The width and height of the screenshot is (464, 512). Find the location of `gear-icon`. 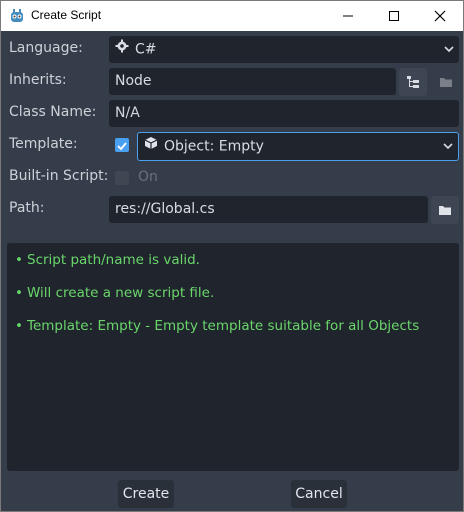

gear-icon is located at coordinates (122, 49).